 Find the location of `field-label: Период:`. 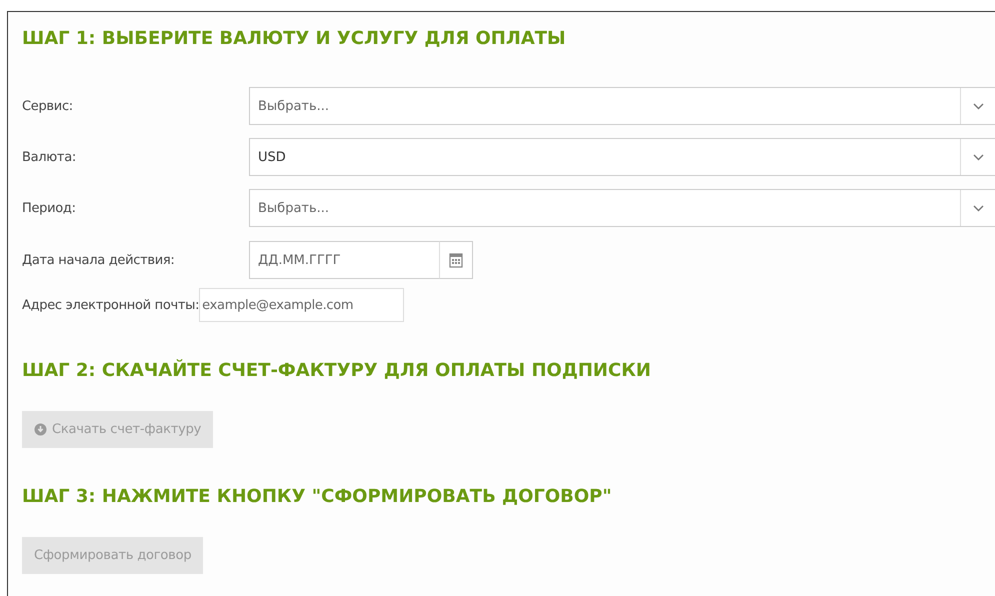

field-label: Период: is located at coordinates (49, 208).